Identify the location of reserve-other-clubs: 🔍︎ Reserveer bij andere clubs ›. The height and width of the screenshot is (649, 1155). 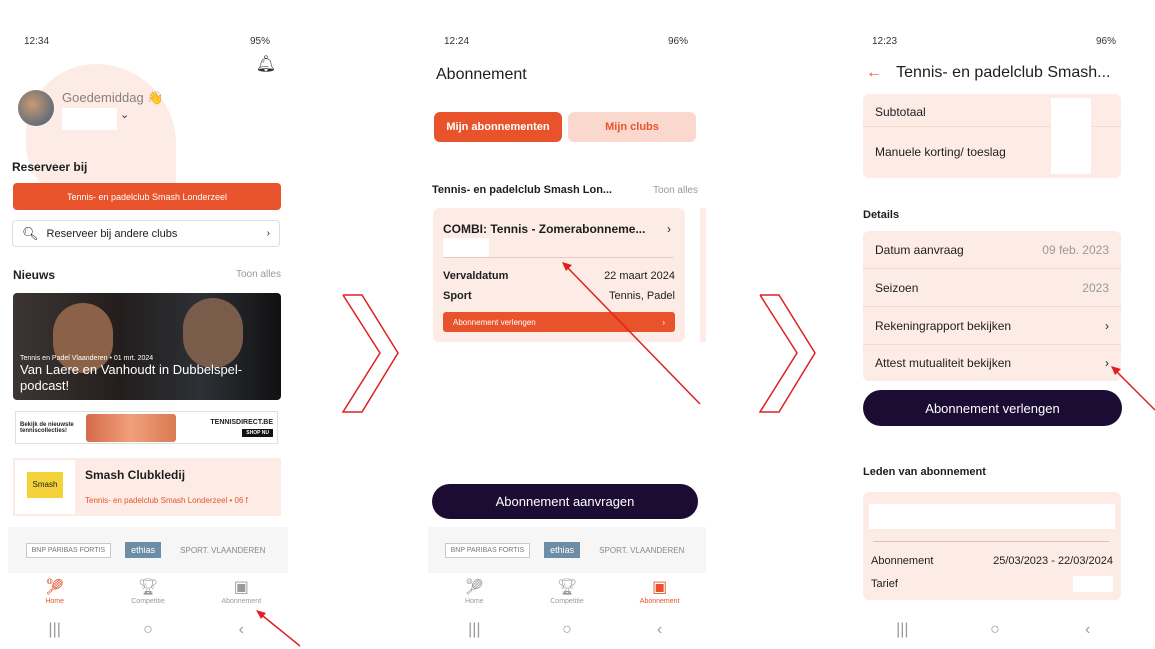
(146, 233).